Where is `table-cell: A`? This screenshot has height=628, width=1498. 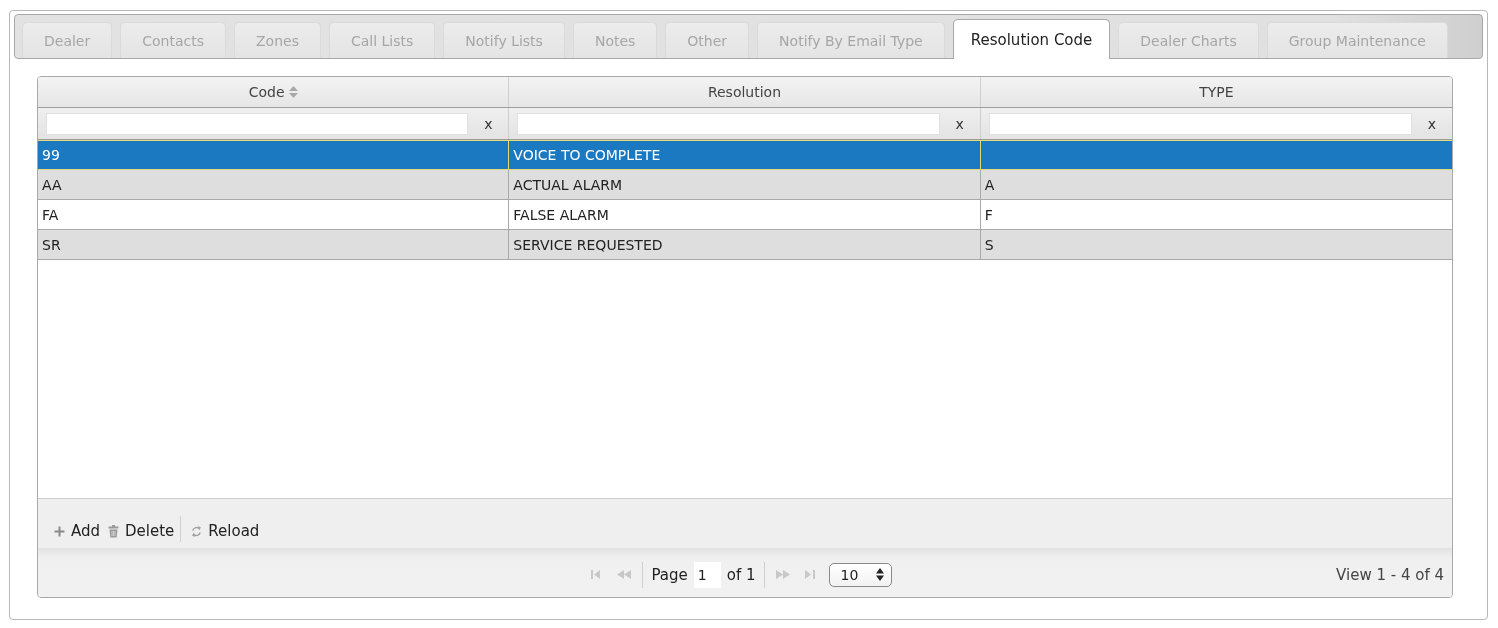 table-cell: A is located at coordinates (989, 184).